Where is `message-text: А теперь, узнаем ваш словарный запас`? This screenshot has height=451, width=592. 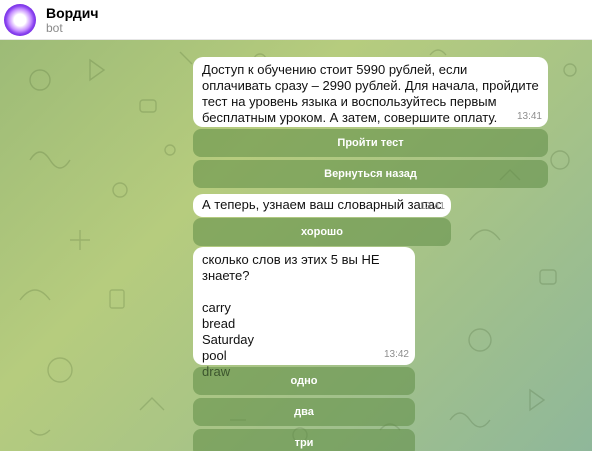 message-text: А теперь, узнаем ваш словарный запас is located at coordinates (322, 204).